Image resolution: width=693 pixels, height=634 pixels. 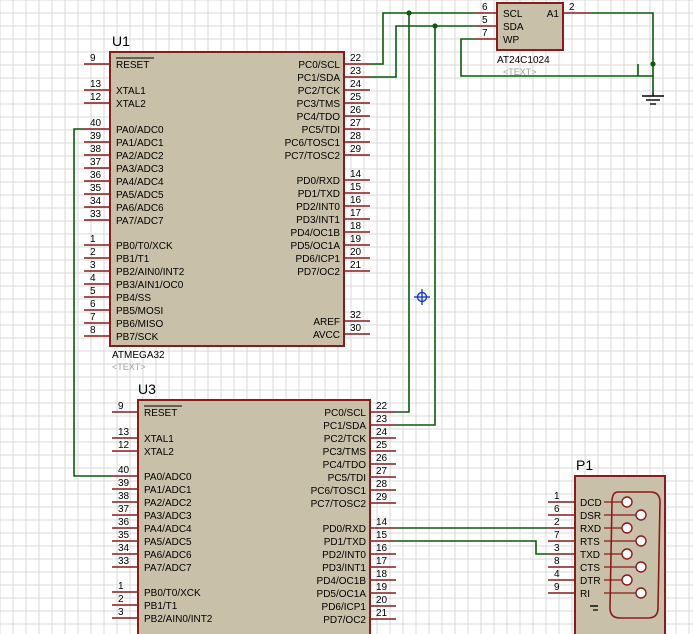 What do you see at coordinates (318, 259) in the screenshot?
I see `u1-right-pin-name: PD6/ICP1` at bounding box center [318, 259].